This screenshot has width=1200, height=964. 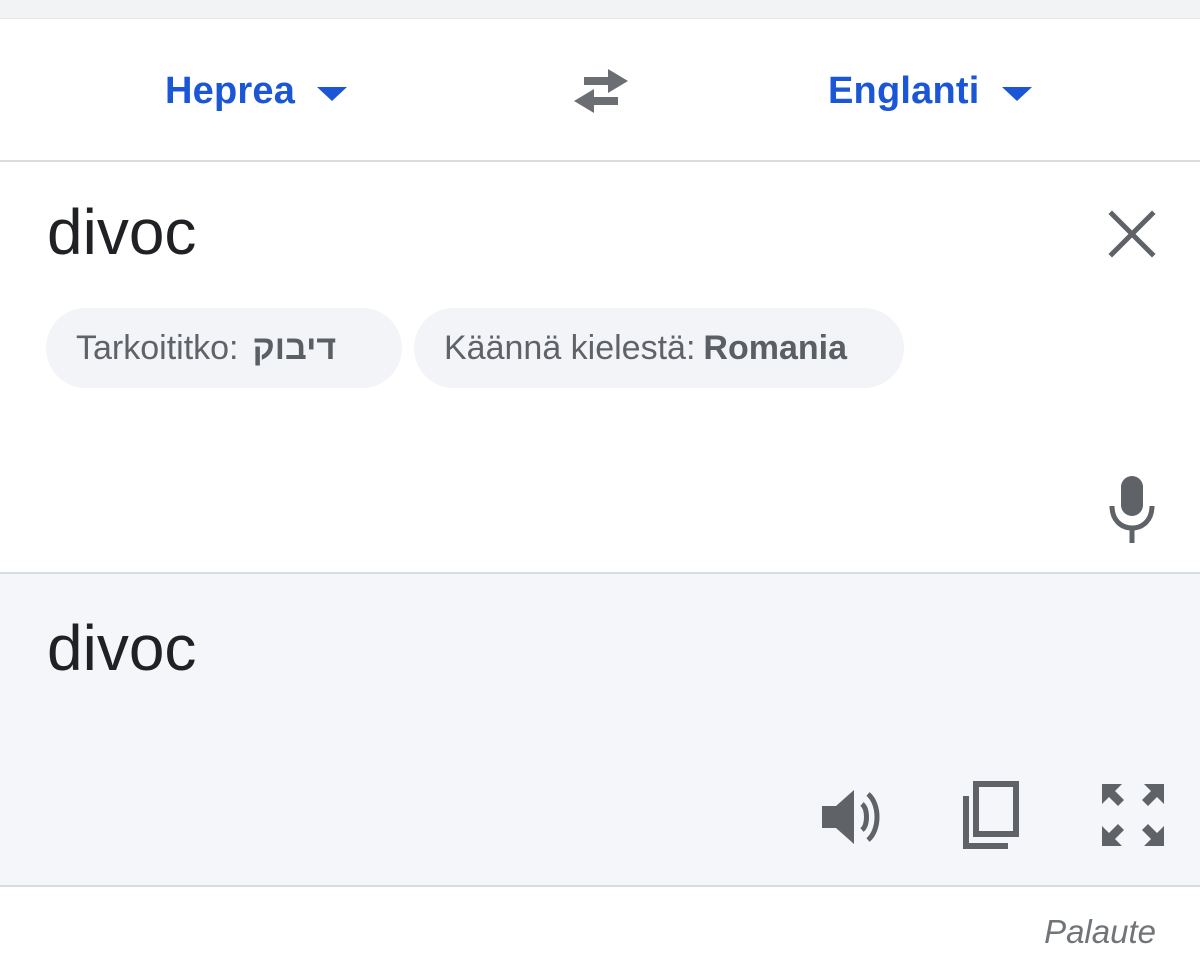 I want to click on footer: Palaute, so click(x=600, y=925).